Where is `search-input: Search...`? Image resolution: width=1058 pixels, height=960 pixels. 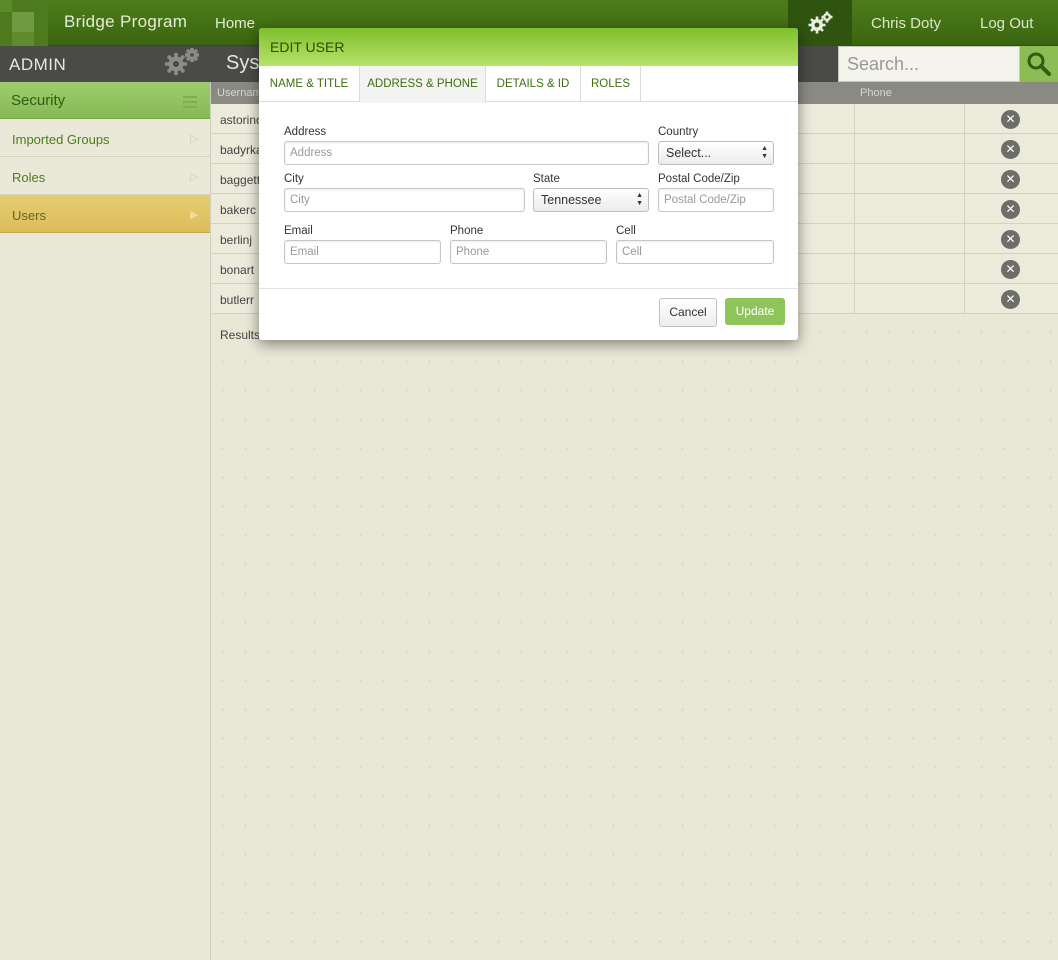 search-input: Search... is located at coordinates (929, 64).